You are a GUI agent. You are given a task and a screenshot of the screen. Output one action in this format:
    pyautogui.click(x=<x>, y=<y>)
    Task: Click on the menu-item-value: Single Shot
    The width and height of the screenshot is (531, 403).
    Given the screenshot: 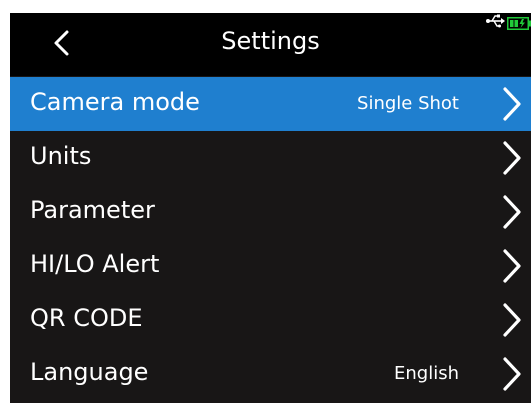 What is the action you would take?
    pyautogui.click(x=408, y=103)
    